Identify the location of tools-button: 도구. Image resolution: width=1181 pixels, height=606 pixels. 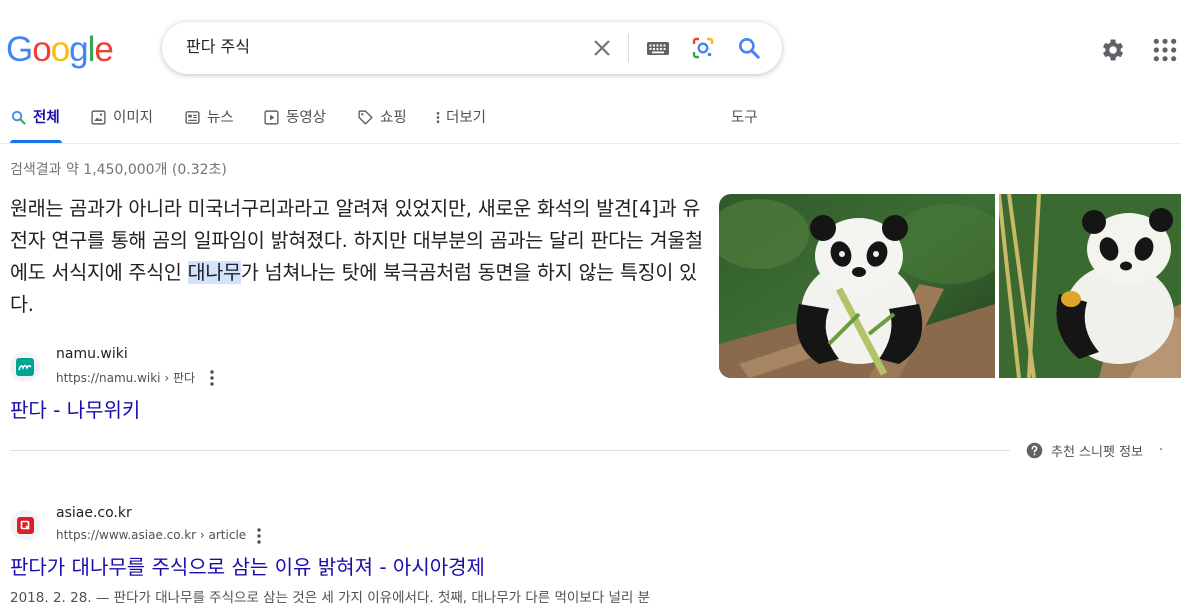
(744, 125).